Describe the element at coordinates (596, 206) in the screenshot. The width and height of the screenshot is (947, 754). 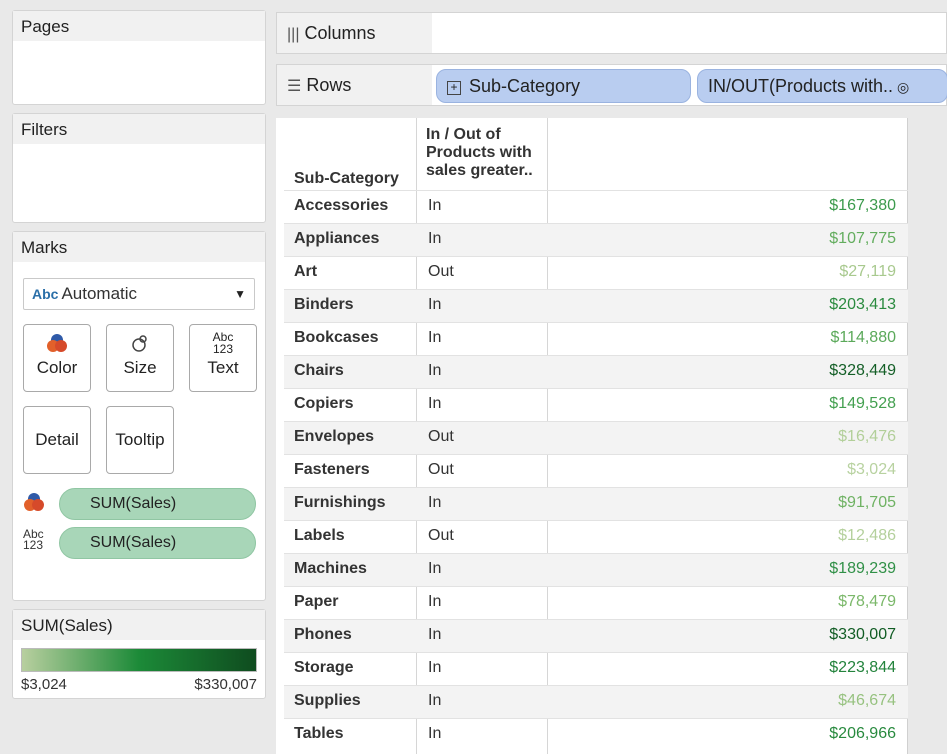
I see `table-row: Accessories In $167,380` at that location.